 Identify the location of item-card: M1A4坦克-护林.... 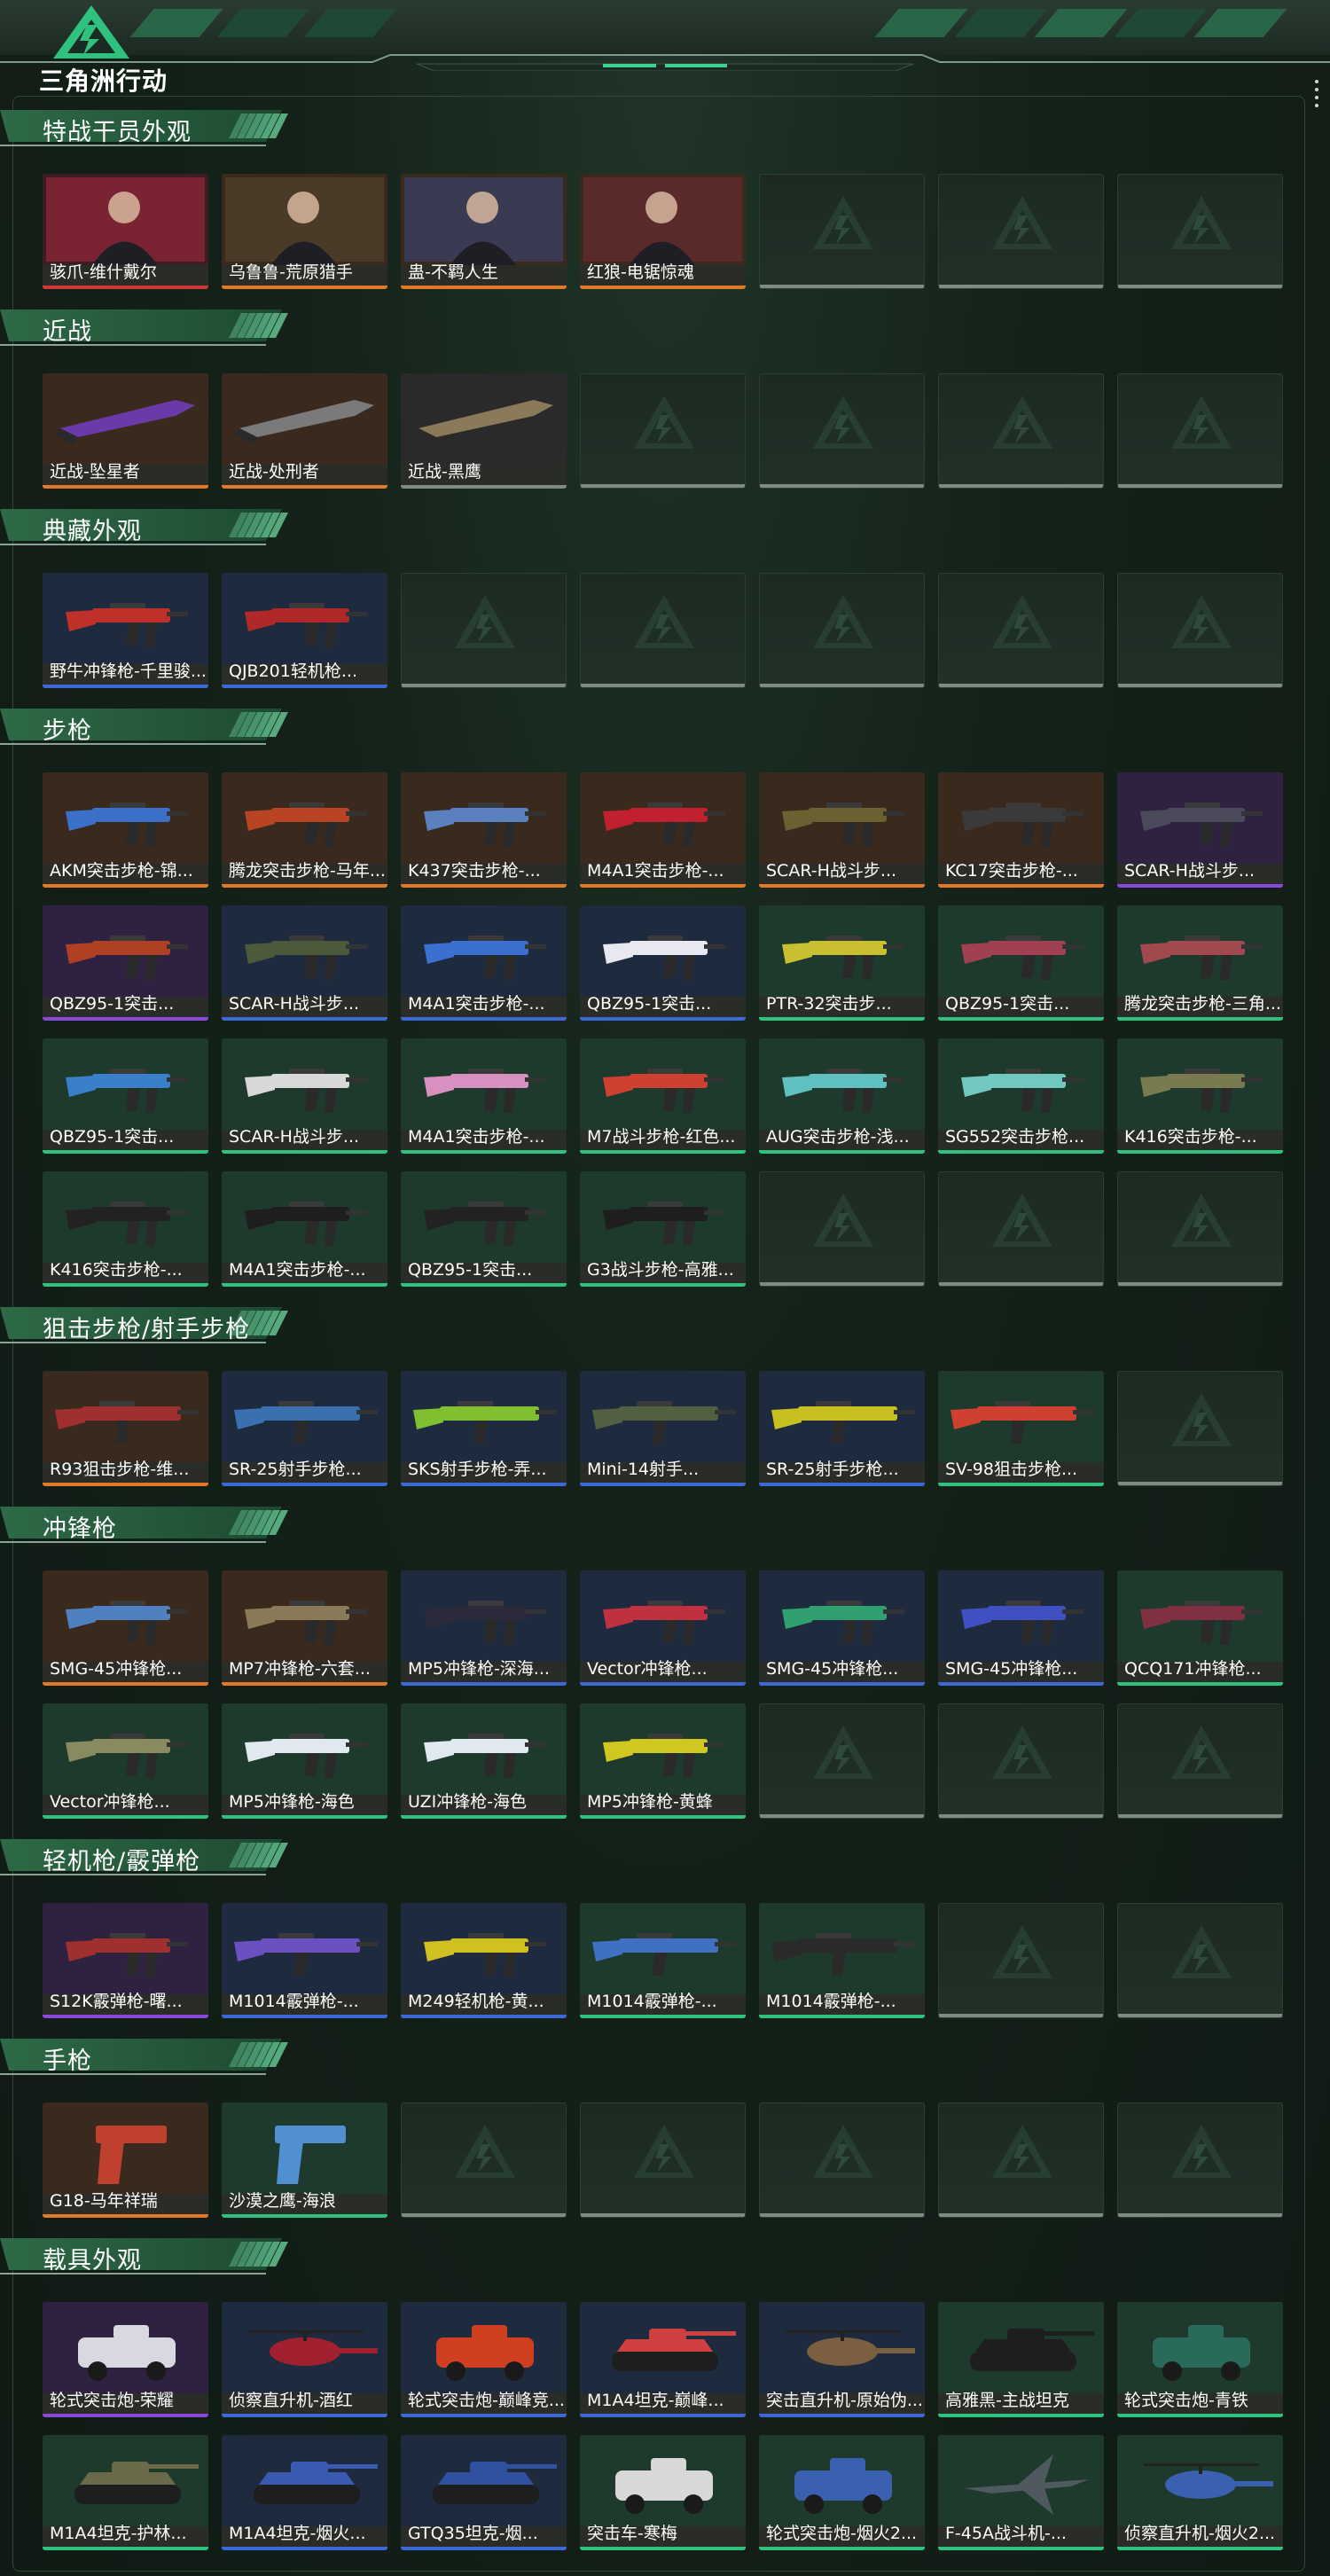
(125, 2492).